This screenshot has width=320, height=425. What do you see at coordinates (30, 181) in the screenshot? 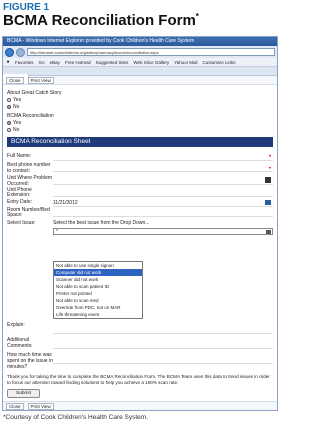
I see `field-label: Unit Where Problem Occurred:` at bounding box center [30, 181].